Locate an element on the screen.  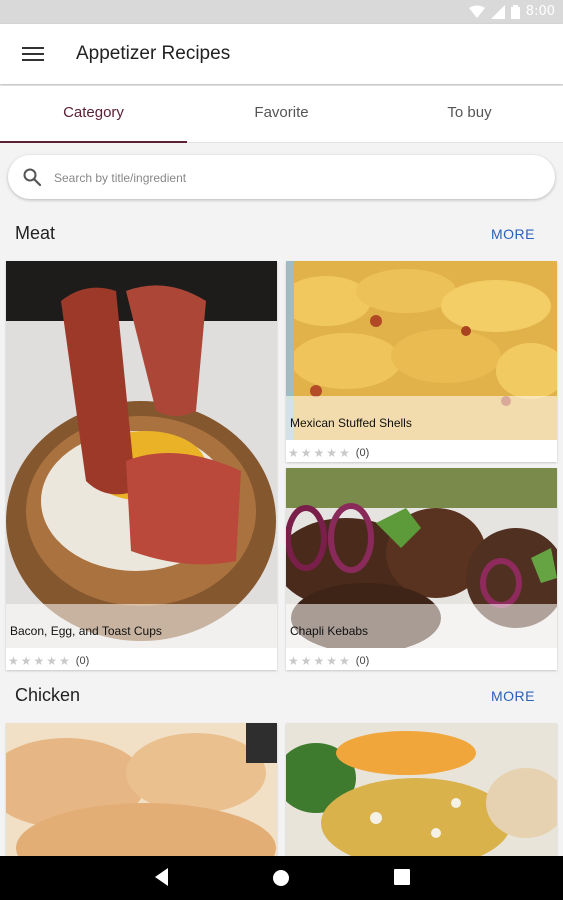
battery-icon is located at coordinates (515, 11).